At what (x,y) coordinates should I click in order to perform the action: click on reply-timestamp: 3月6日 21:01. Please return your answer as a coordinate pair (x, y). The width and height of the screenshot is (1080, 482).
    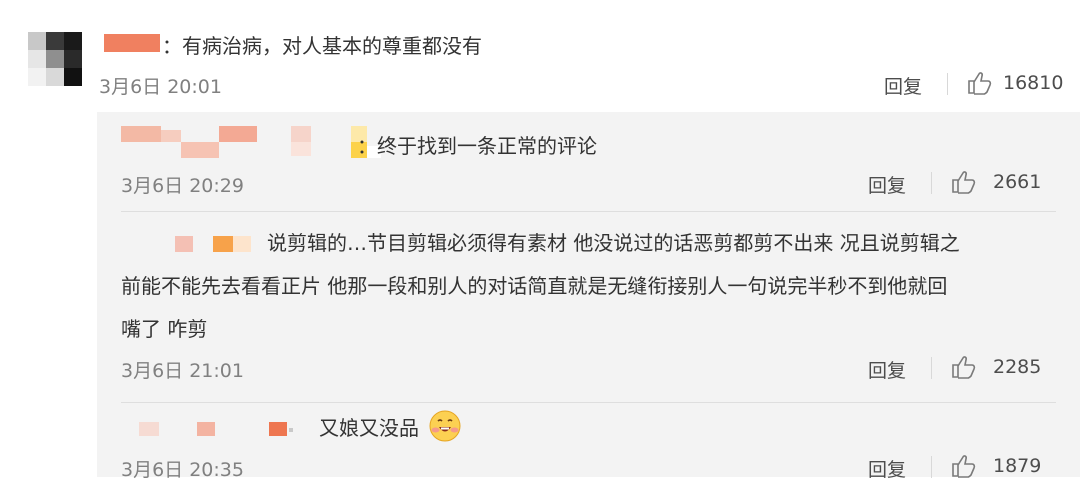
    Looking at the image, I should click on (182, 371).